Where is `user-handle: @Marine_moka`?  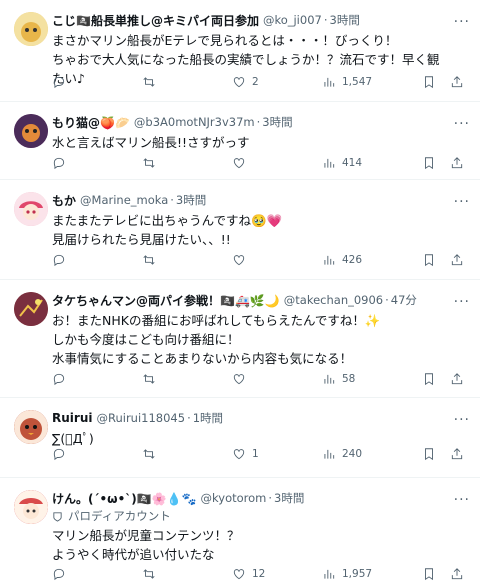 user-handle: @Marine_moka is located at coordinates (124, 200).